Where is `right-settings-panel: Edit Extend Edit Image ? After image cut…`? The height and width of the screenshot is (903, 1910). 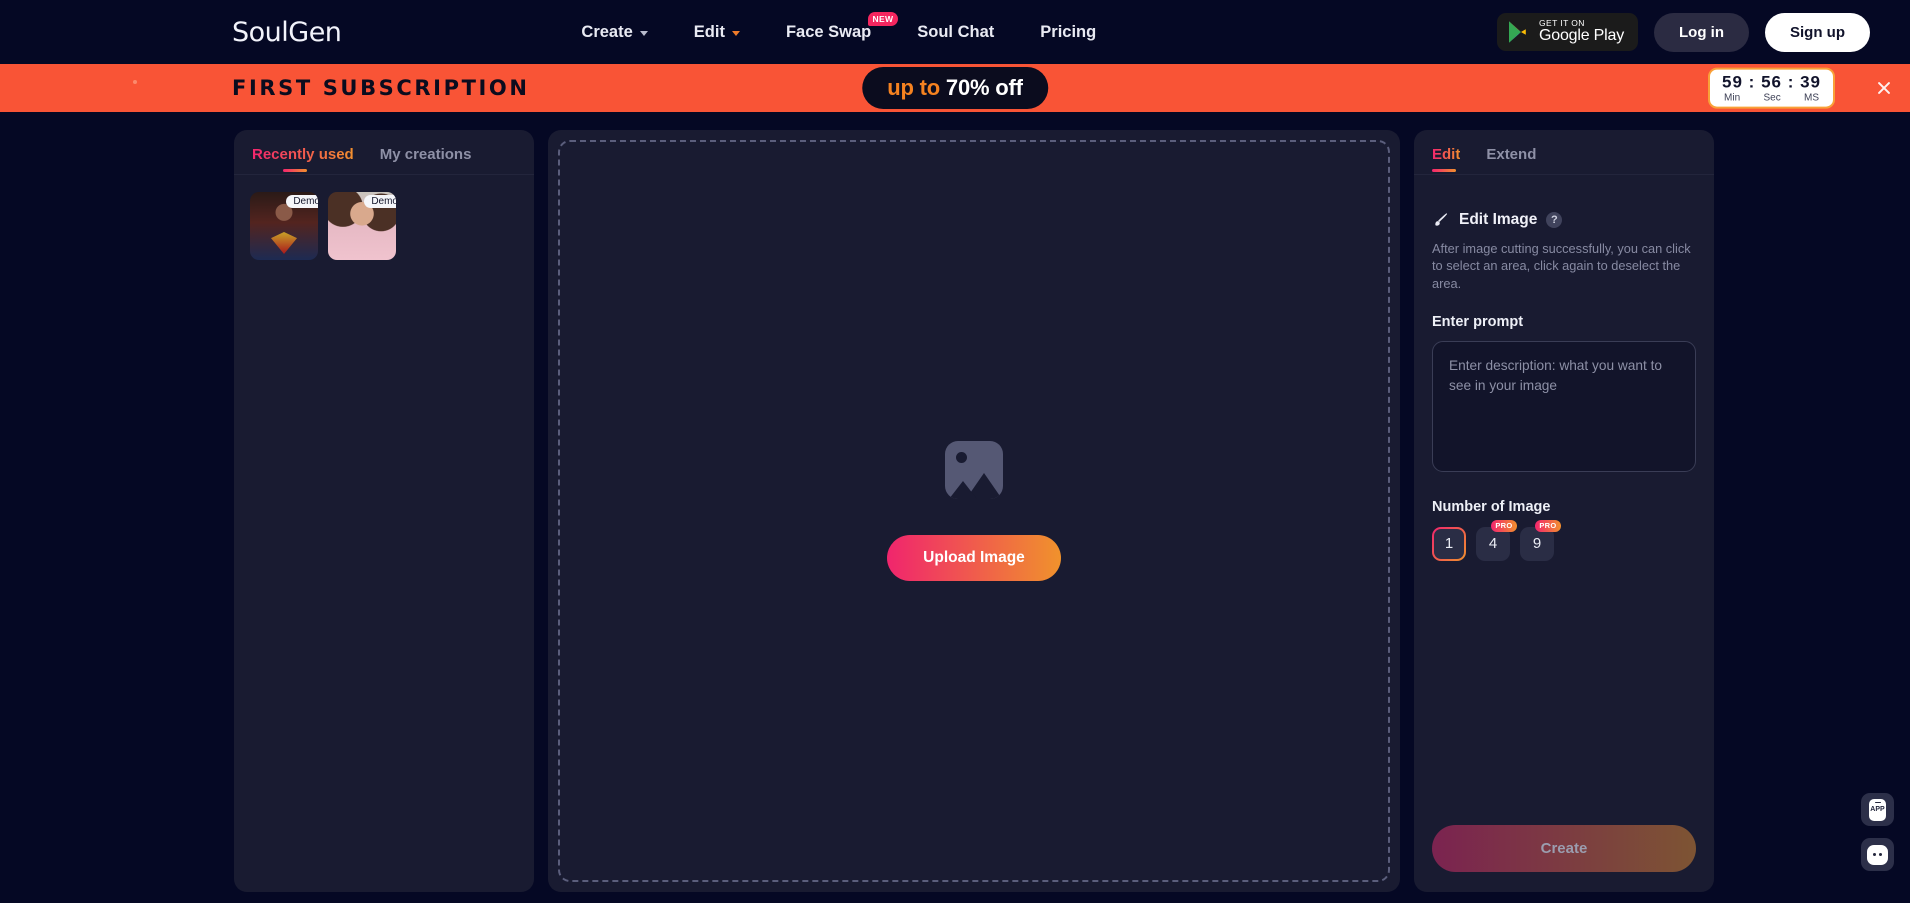
right-settings-panel: Edit Extend Edit Image ? After image cut… is located at coordinates (1564, 511).